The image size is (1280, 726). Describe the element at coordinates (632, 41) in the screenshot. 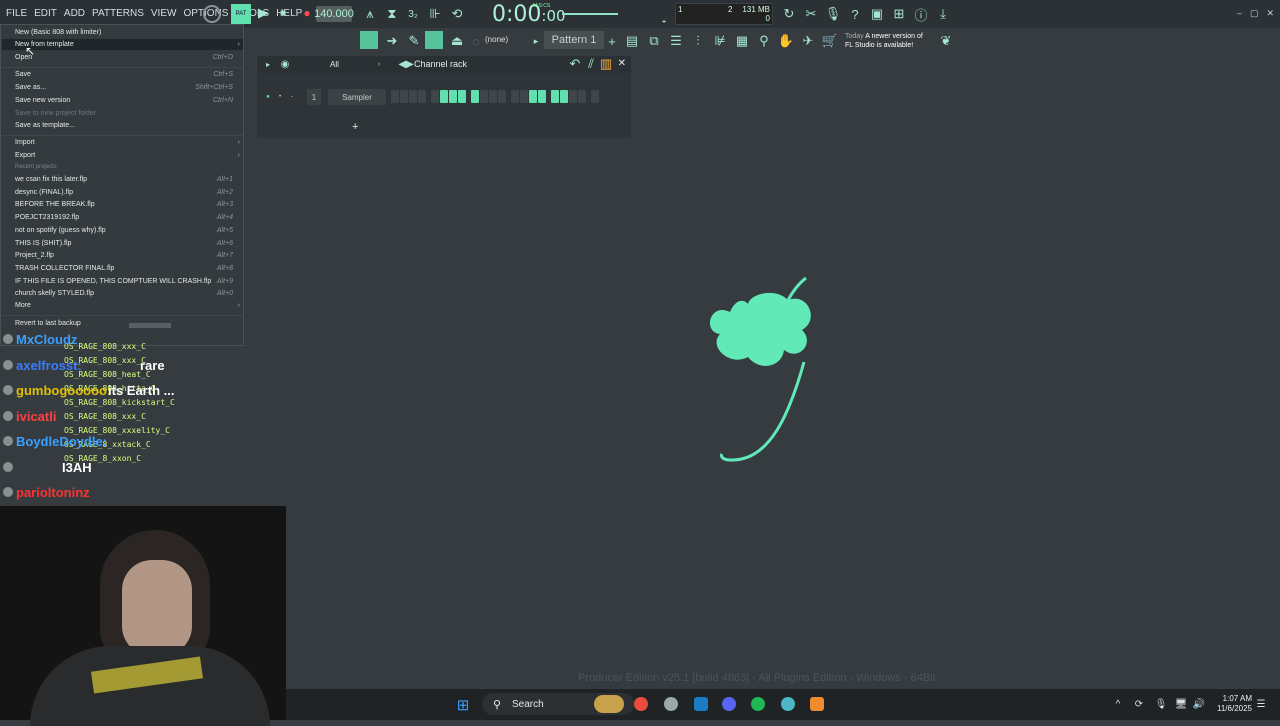

I see `playlist-icon: ▤` at that location.